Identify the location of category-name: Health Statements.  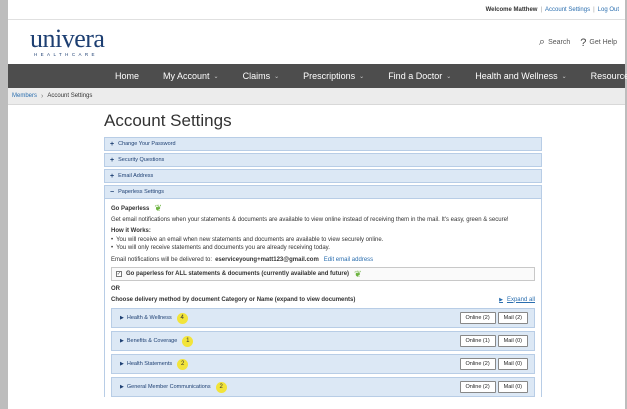
(149, 364).